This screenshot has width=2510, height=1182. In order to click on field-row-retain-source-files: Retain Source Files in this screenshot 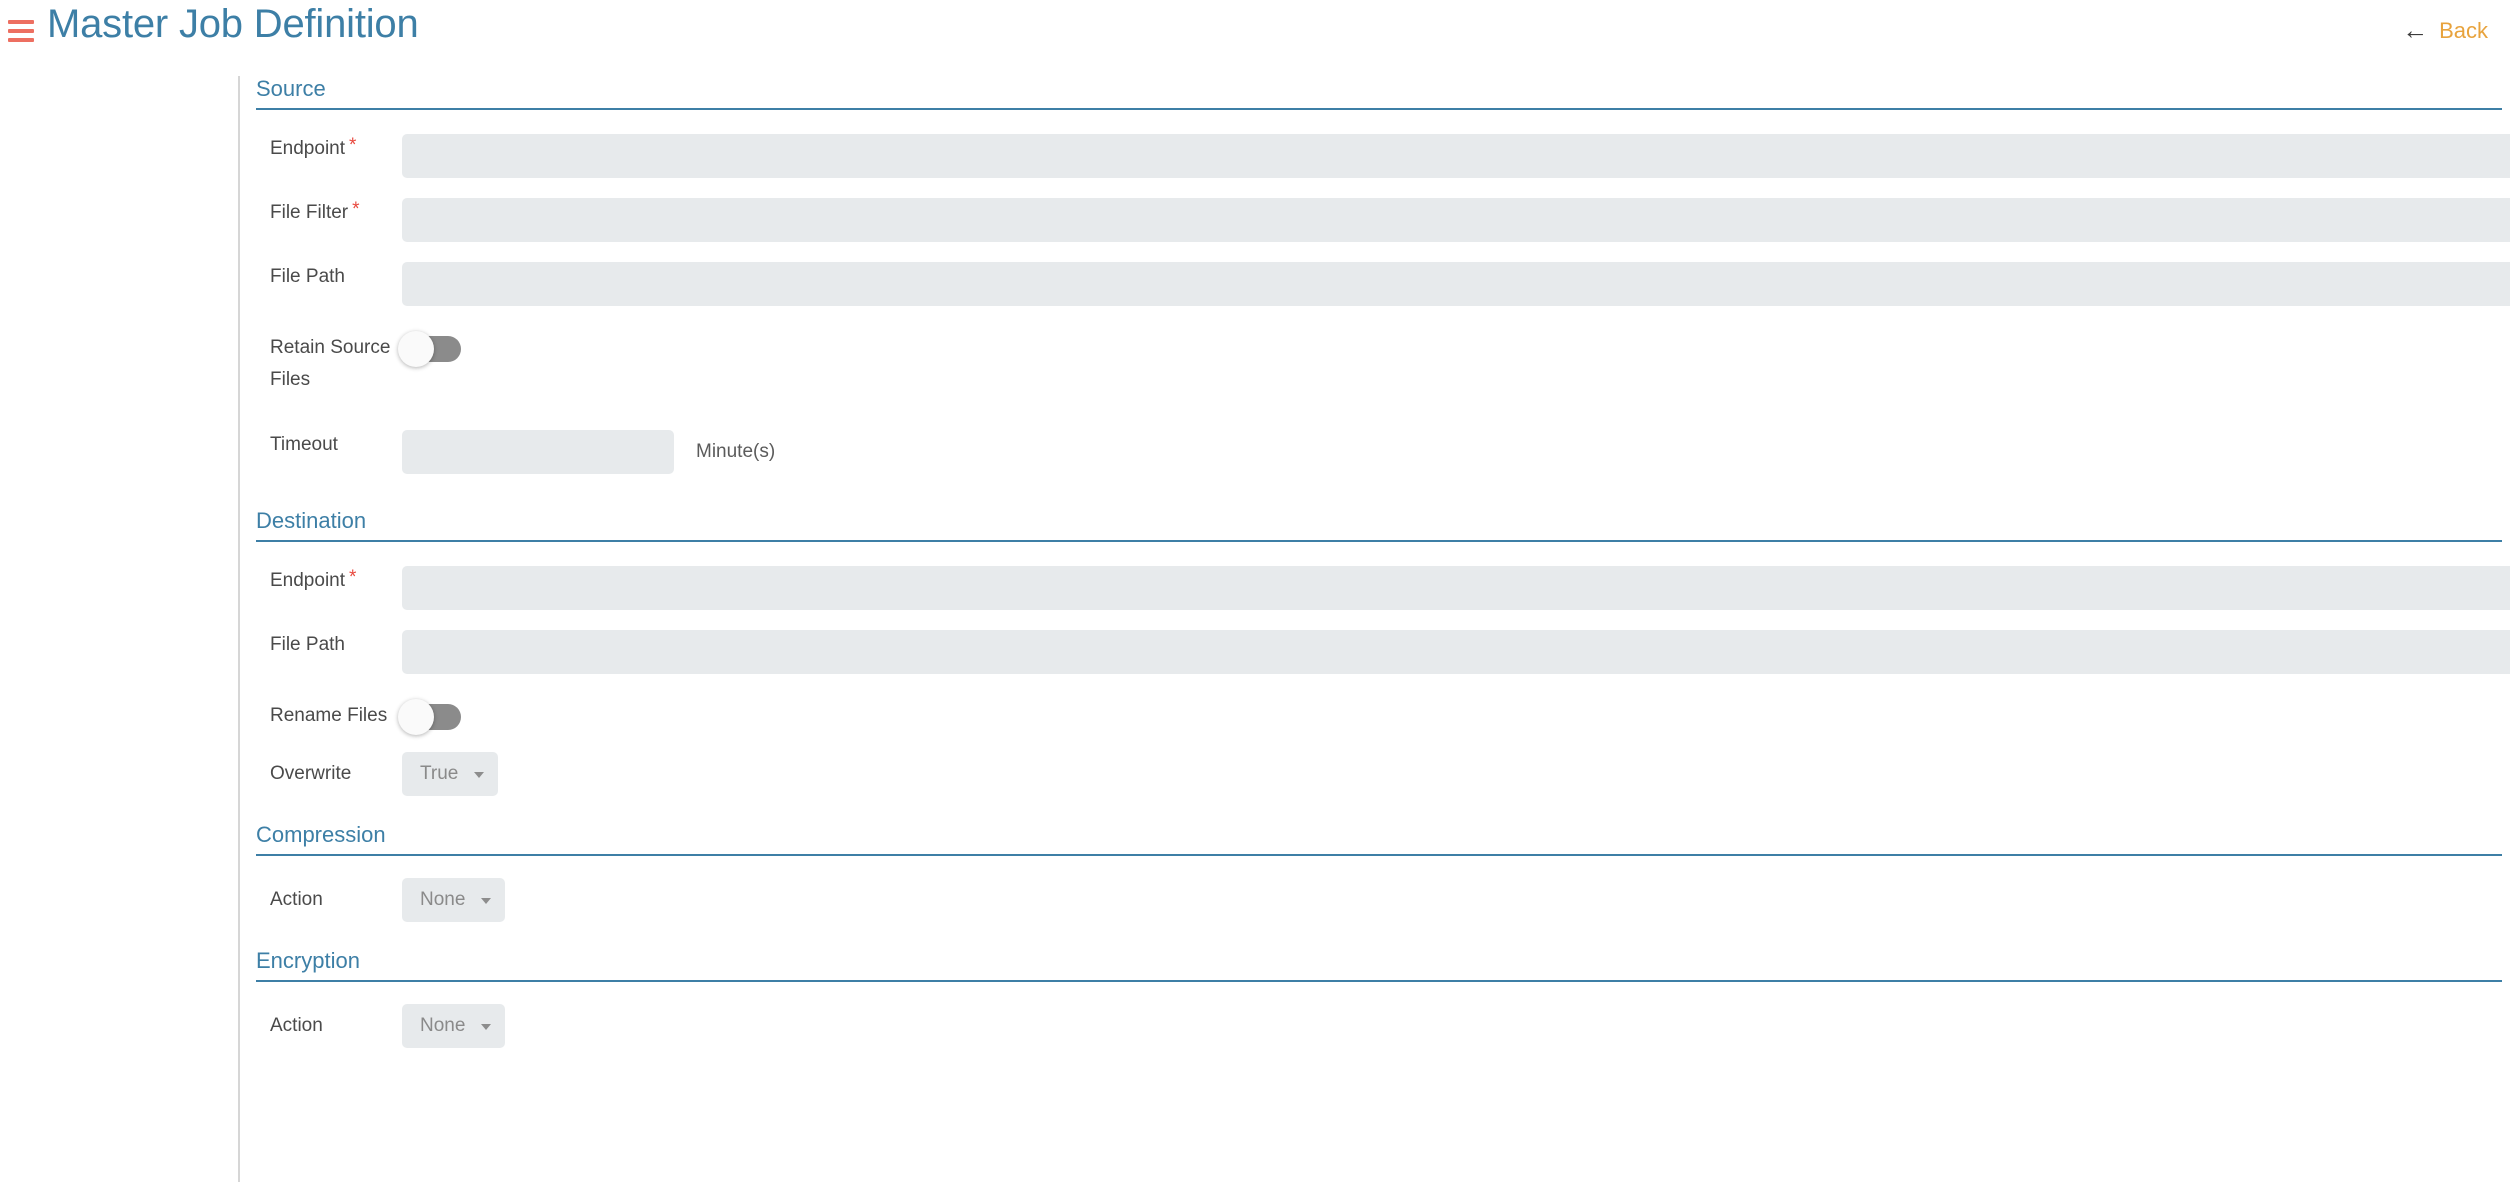, I will do `click(1383, 363)`.